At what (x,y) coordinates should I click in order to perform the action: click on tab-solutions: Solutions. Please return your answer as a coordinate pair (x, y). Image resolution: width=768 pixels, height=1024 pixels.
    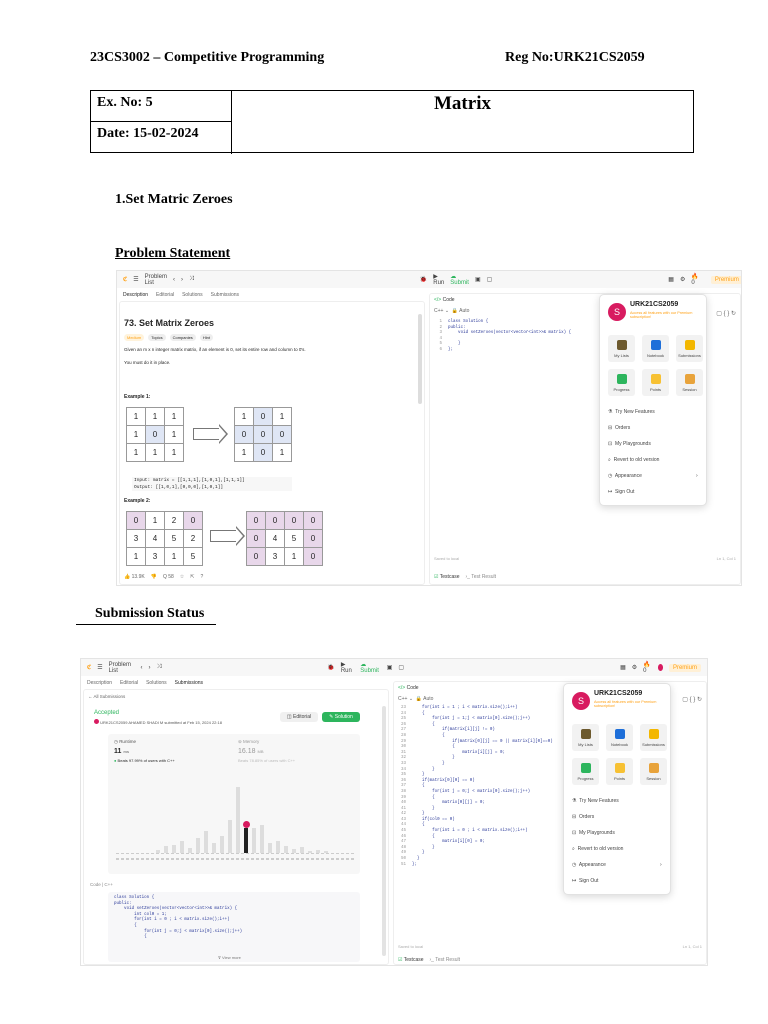
    Looking at the image, I should click on (192, 295).